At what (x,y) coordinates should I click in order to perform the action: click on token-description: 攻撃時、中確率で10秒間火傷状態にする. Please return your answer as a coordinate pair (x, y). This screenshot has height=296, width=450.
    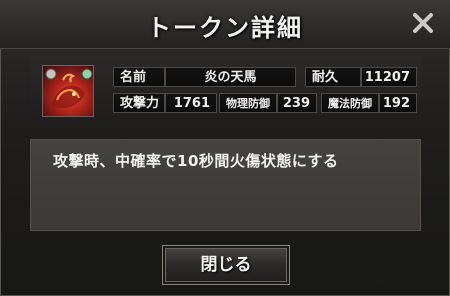
    Looking at the image, I should click on (196, 161).